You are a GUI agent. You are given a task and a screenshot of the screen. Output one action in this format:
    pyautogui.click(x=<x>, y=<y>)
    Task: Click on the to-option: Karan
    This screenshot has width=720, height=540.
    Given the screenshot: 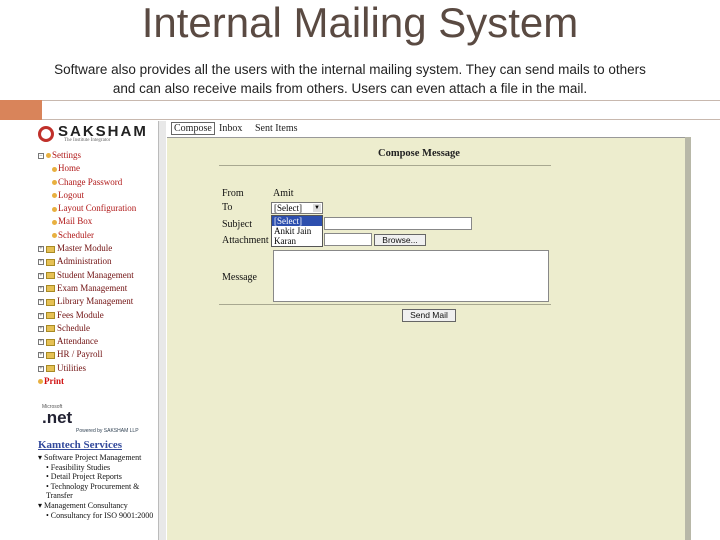 What is the action you would take?
    pyautogui.click(x=297, y=241)
    